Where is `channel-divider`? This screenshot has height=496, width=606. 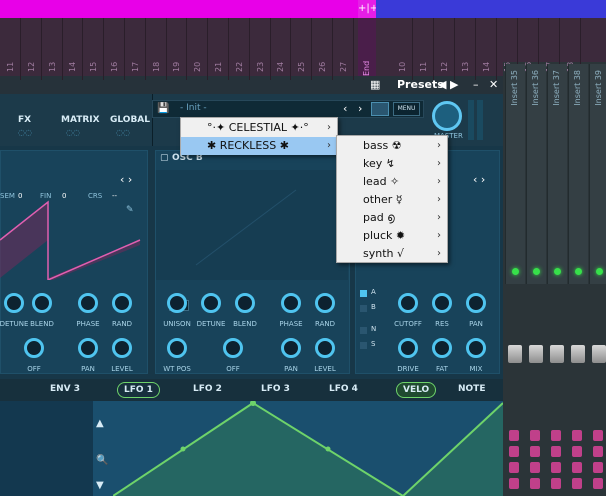 channel-divider is located at coordinates (228, 49).